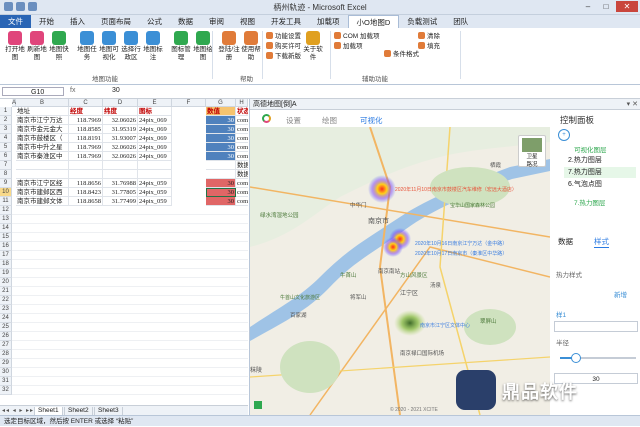  Describe the element at coordinates (6, 192) in the screenshot. I see `row-header: 10` at that location.